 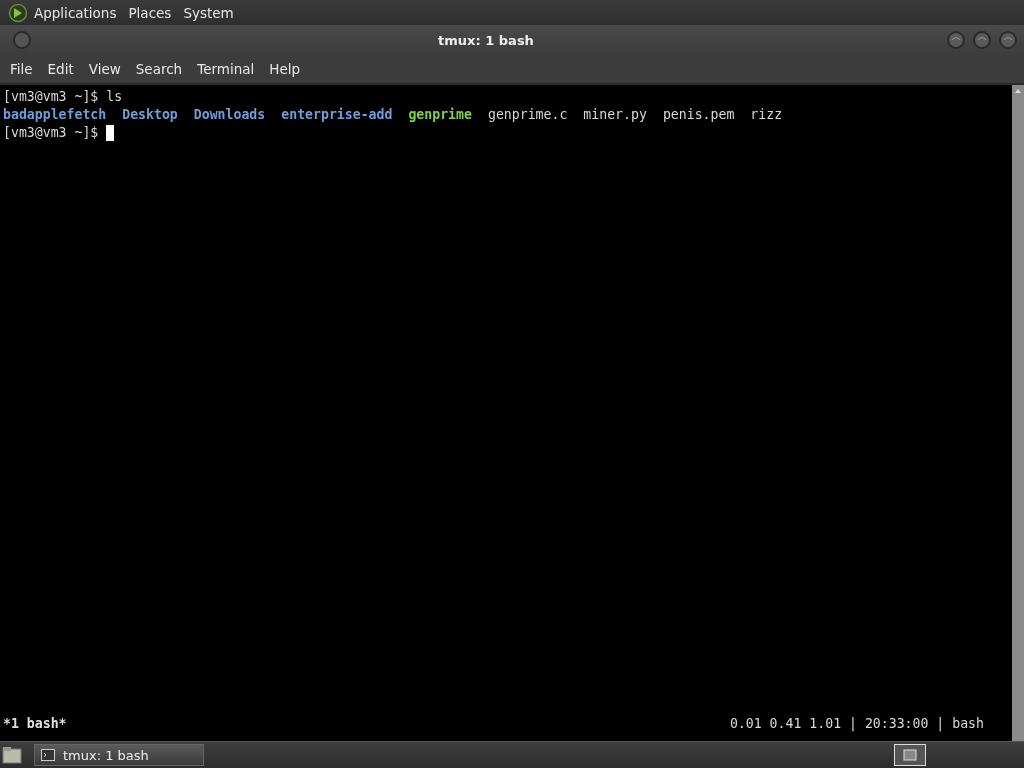 I want to click on file-name: enterprise-add, so click(x=337, y=115).